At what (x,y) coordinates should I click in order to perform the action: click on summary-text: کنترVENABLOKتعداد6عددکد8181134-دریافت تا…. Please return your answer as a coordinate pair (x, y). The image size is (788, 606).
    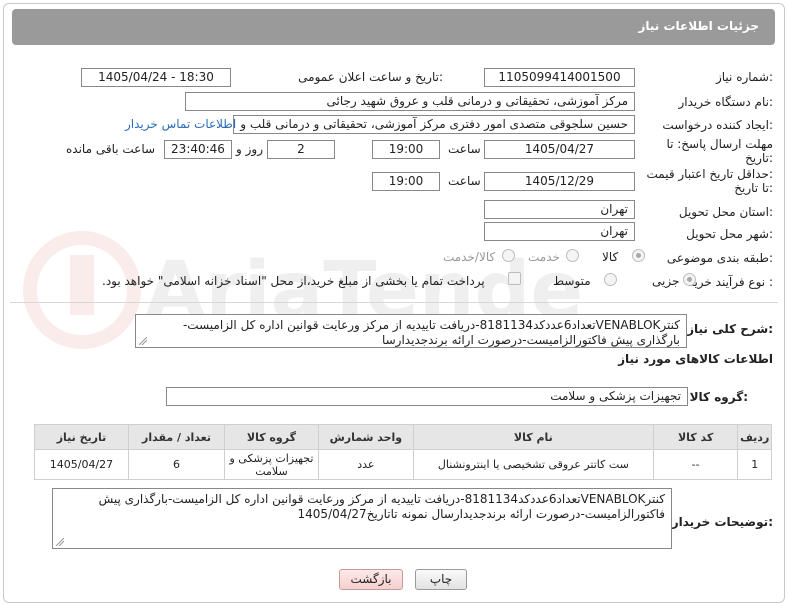
    Looking at the image, I should click on (431, 332).